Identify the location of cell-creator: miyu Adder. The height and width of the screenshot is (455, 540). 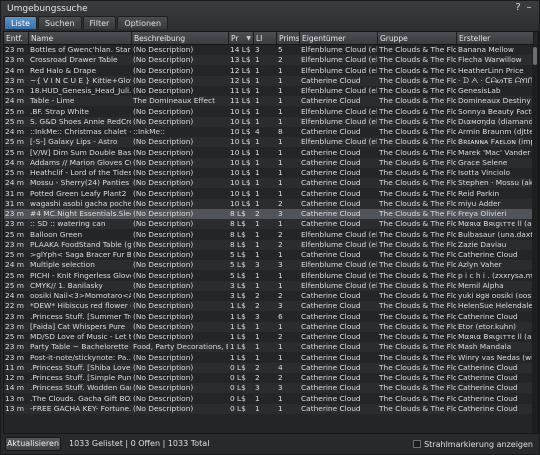
(479, 203).